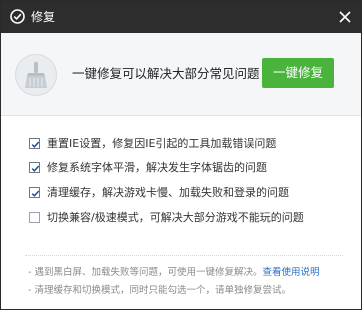 This screenshot has width=362, height=310. I want to click on window-title: 修复, so click(43, 17).